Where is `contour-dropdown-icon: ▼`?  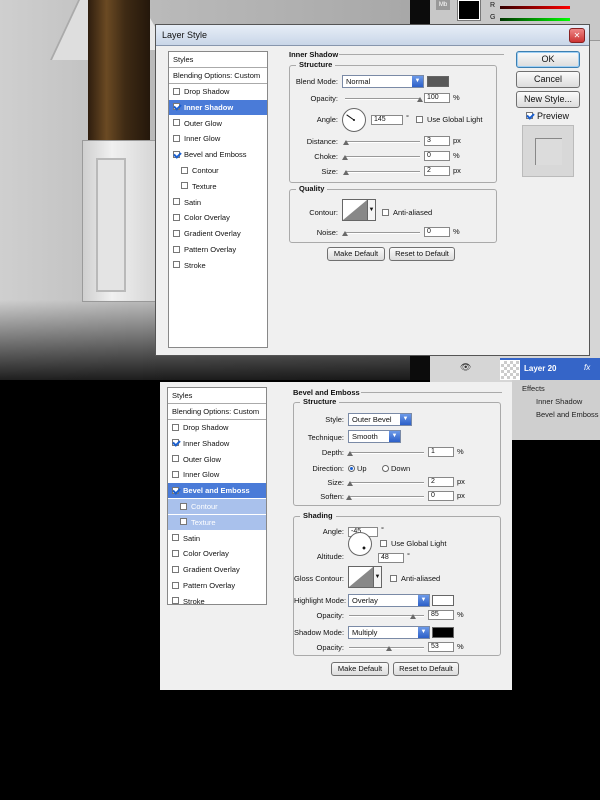
contour-dropdown-icon: ▼ is located at coordinates (372, 210).